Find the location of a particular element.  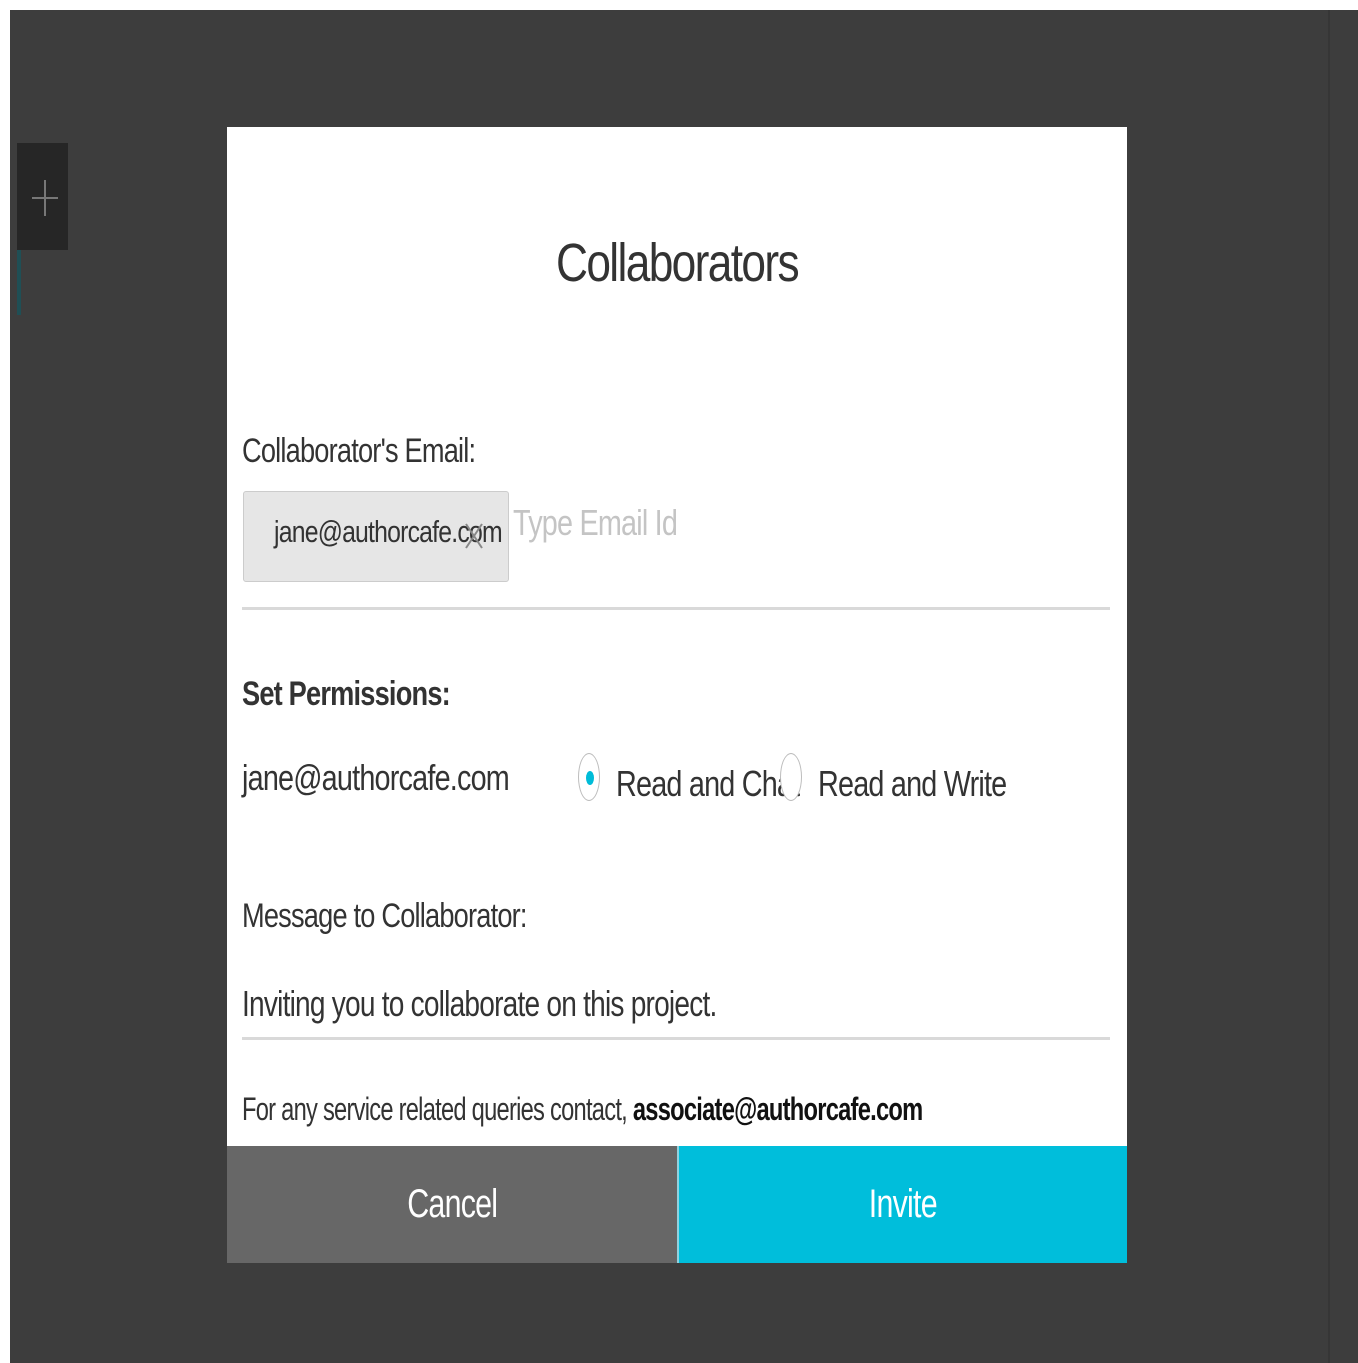

email-chip: jane@authorcafe.com is located at coordinates (376, 536).